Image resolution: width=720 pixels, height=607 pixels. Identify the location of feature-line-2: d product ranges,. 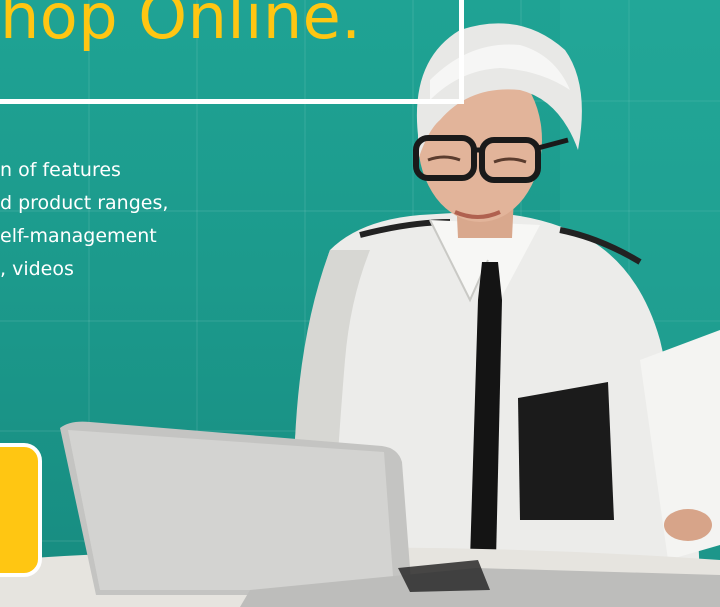
(84, 203).